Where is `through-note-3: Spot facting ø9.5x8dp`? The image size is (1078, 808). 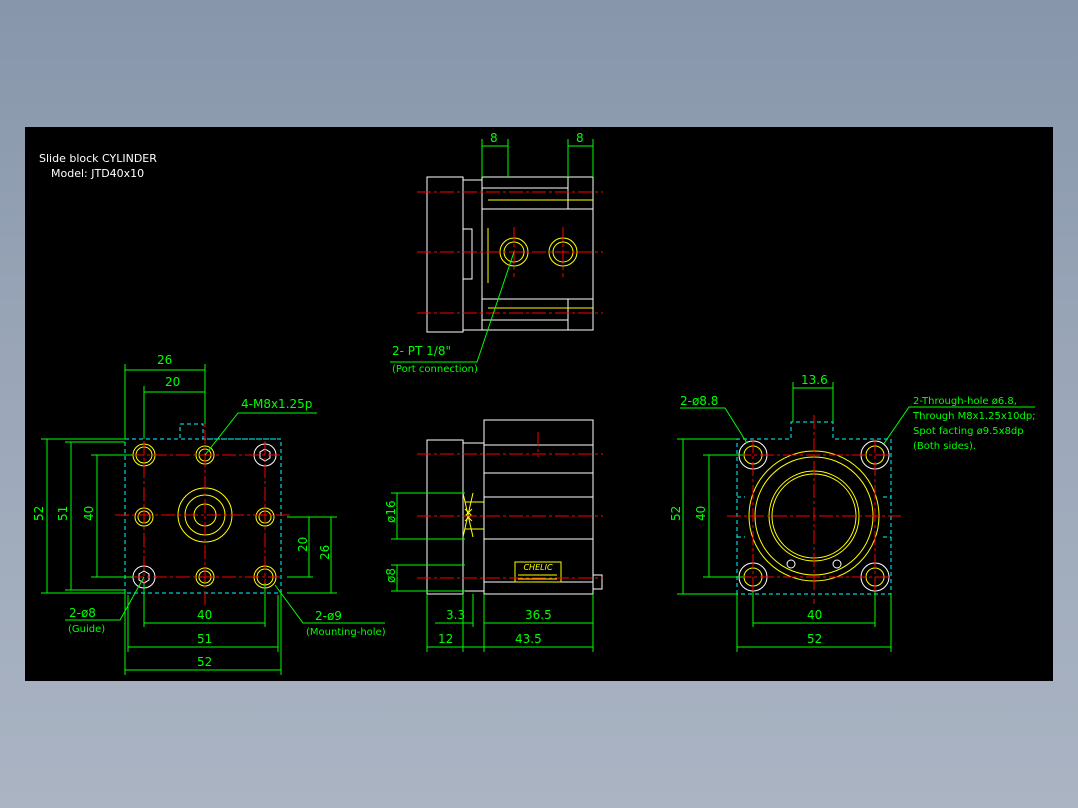
through-note-3: Spot facting ø9.5x8dp is located at coordinates (968, 431).